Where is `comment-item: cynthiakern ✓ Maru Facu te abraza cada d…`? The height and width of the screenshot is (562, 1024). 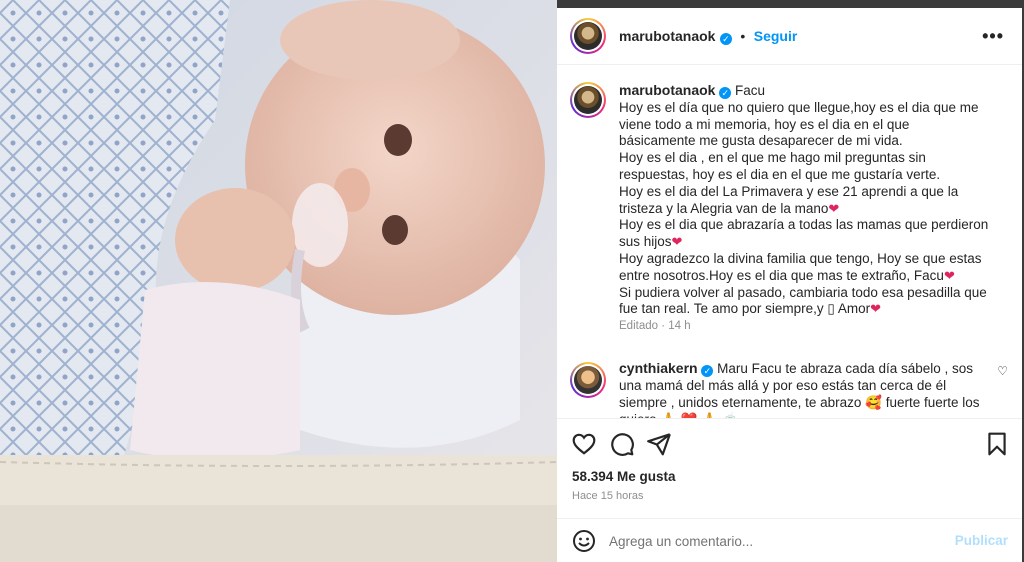
comment-item: cynthiakern ✓ Maru Facu te abraza cada d… is located at coordinates (806, 389).